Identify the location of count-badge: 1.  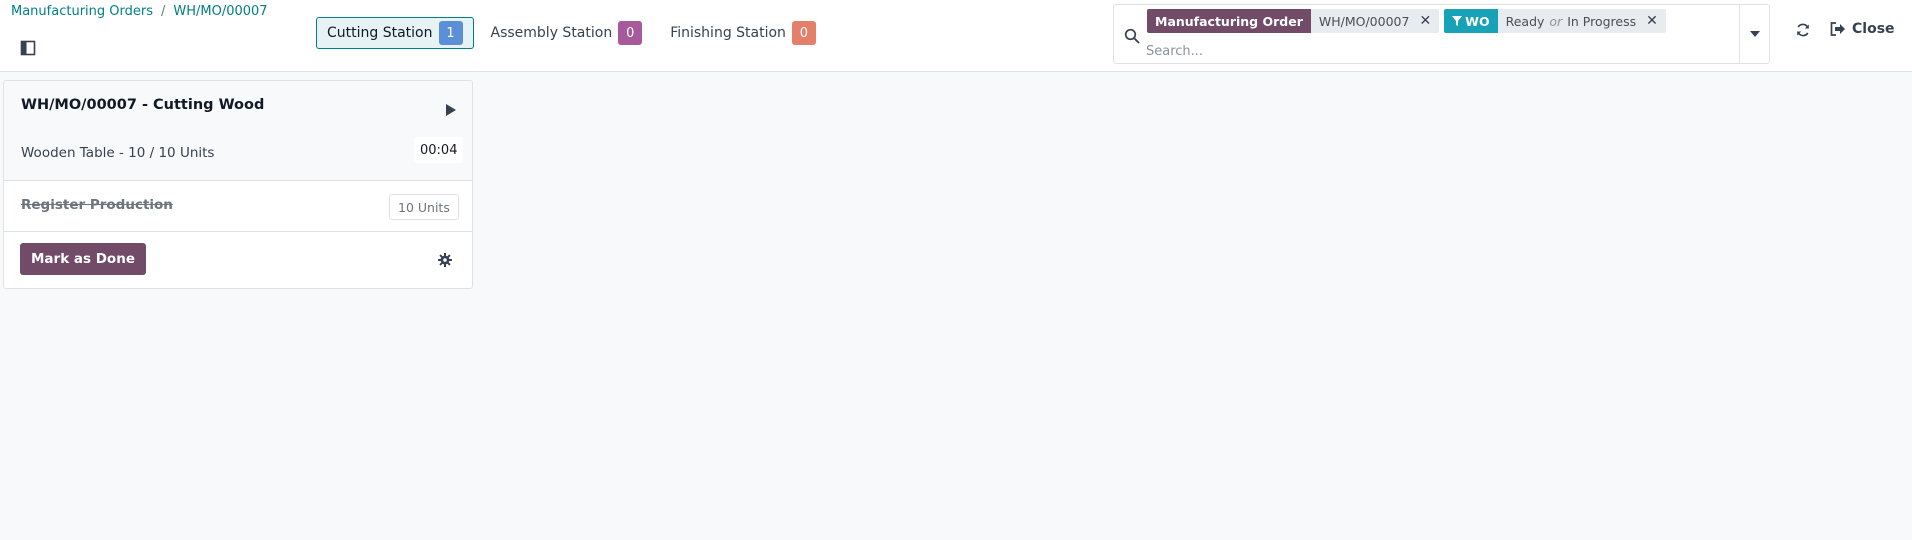
(450, 33).